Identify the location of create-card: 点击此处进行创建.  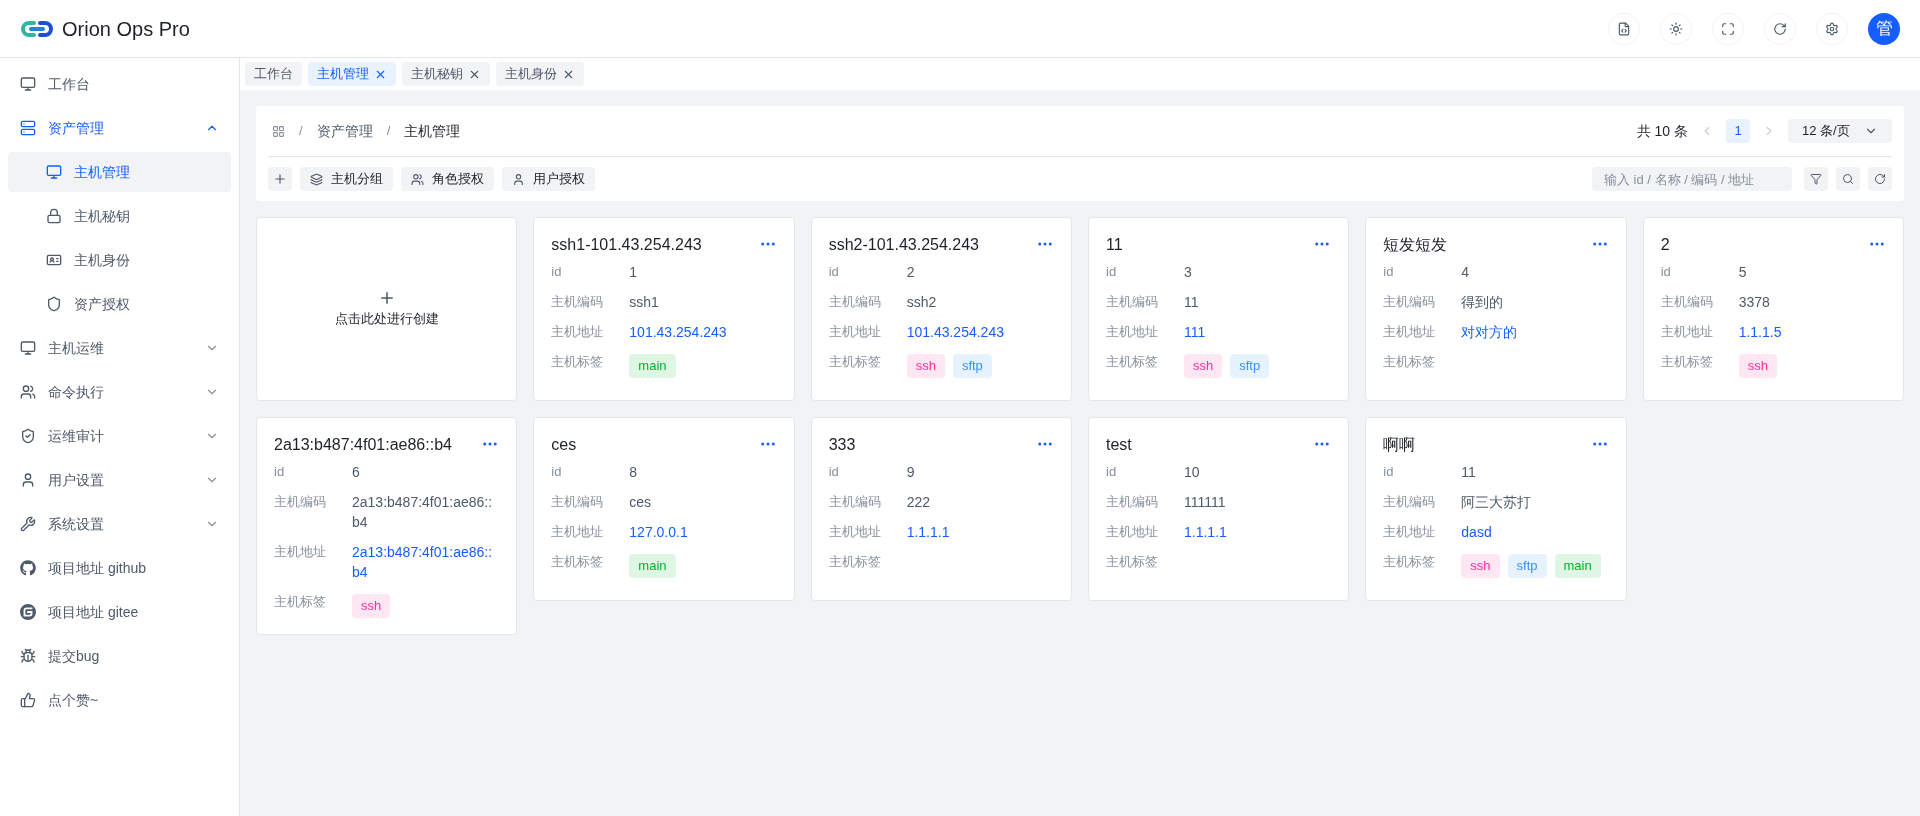
(387, 309).